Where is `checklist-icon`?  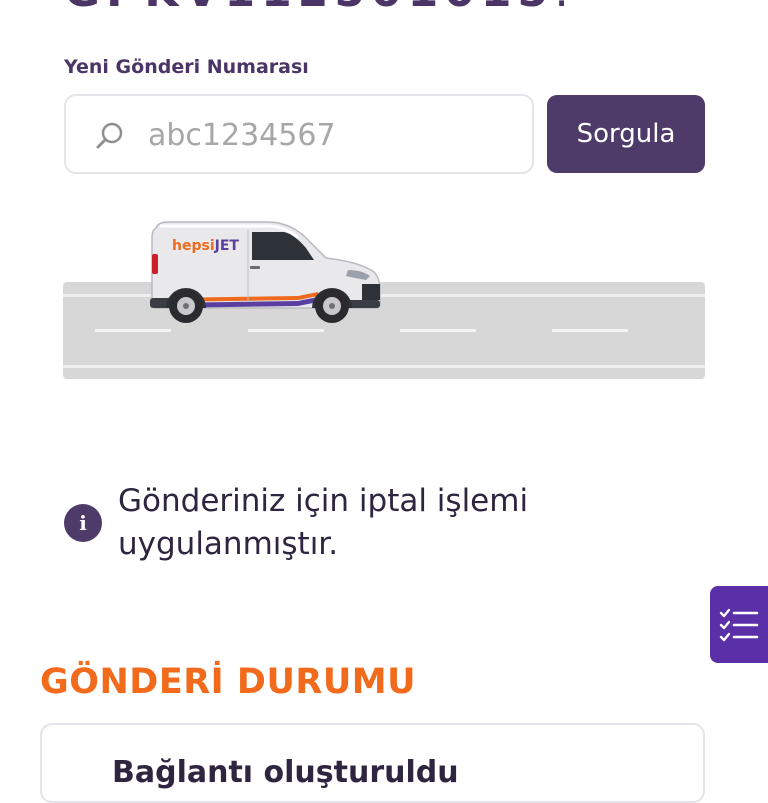 checklist-icon is located at coordinates (739, 624).